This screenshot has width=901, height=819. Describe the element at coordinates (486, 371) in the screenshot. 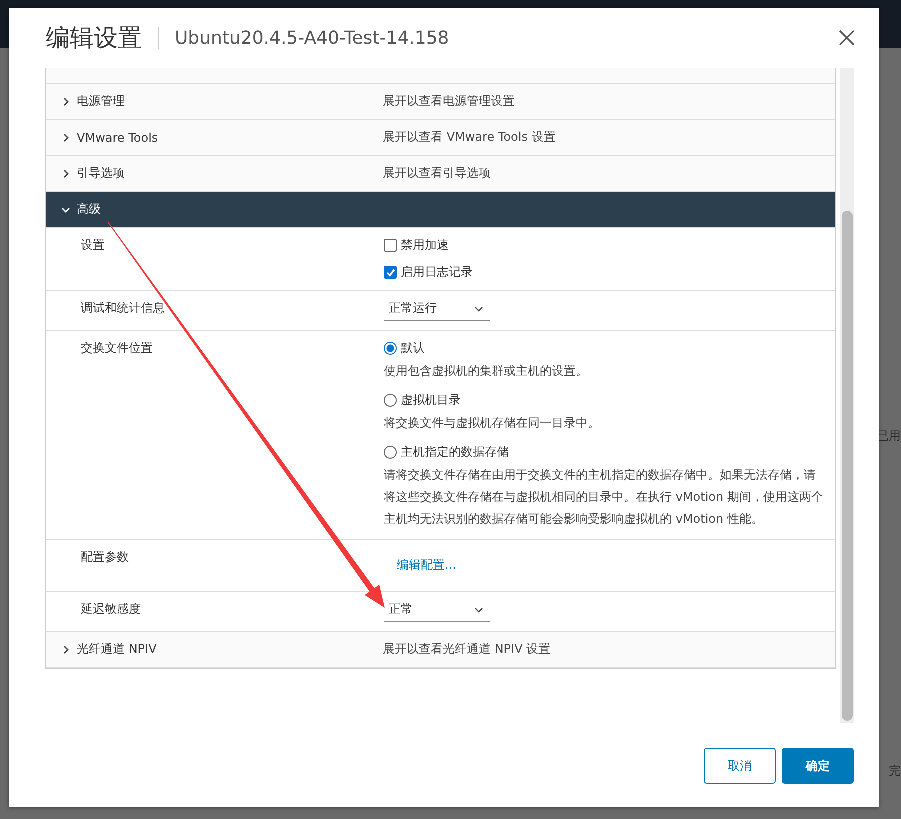

I see `option-description: 使用包含虚拟机的集群或主机的设置。` at that location.